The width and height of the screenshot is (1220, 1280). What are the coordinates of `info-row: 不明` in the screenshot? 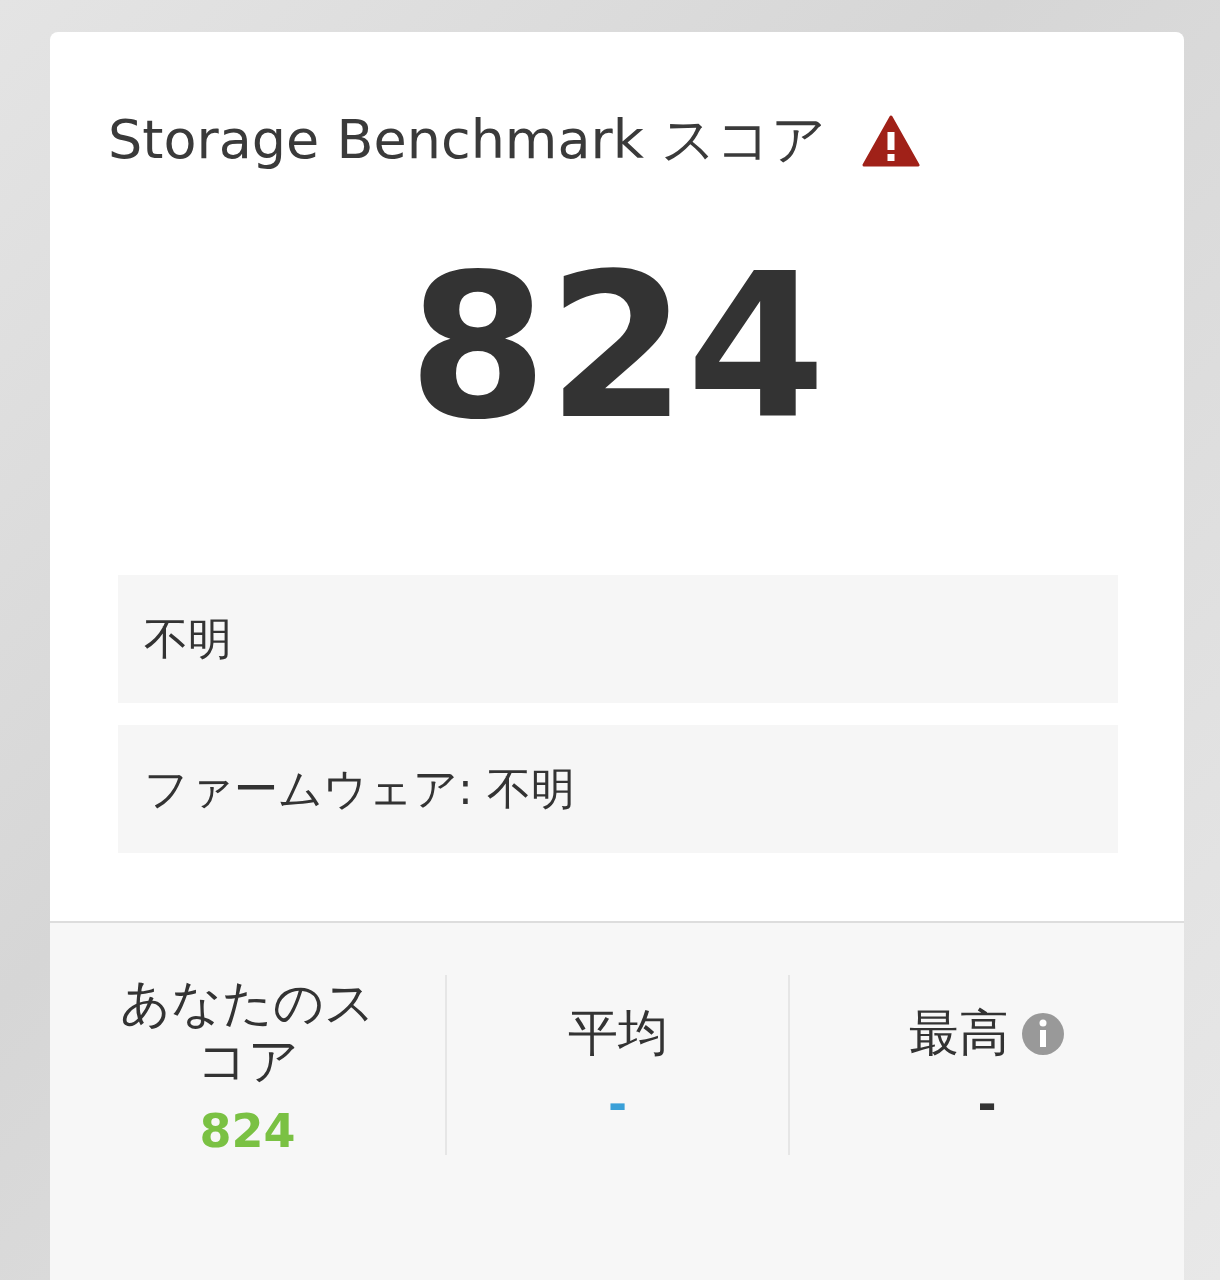 It's located at (618, 639).